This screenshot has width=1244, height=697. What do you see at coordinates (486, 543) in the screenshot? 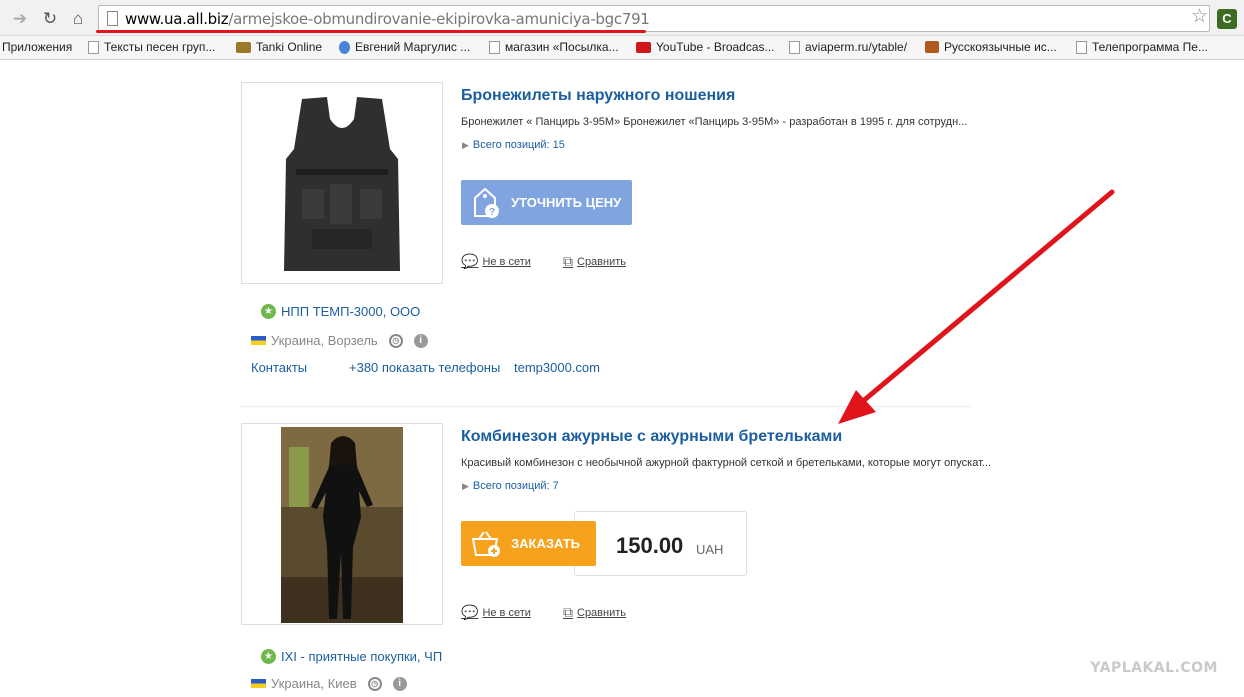
I see `basket-add-icon` at bounding box center [486, 543].